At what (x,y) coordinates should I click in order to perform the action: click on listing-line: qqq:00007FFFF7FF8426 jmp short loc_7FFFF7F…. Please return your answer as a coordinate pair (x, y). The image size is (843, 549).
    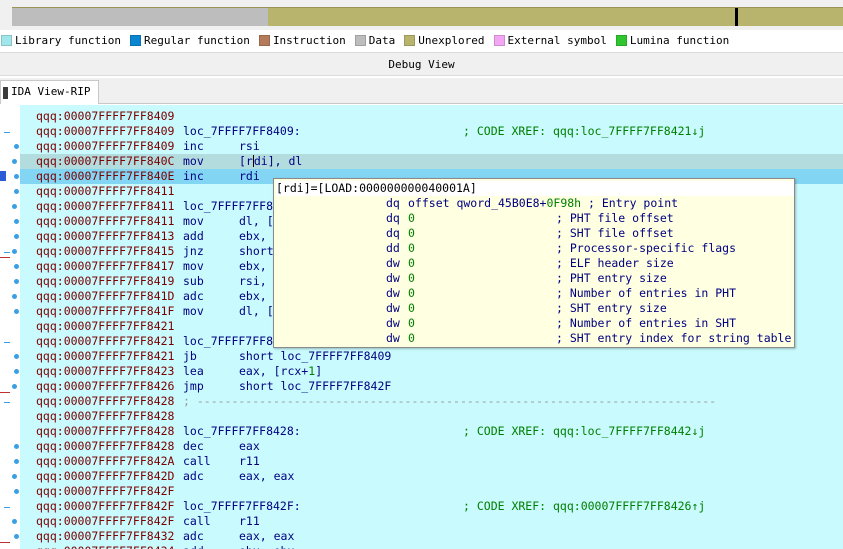
    Looking at the image, I should click on (431, 386).